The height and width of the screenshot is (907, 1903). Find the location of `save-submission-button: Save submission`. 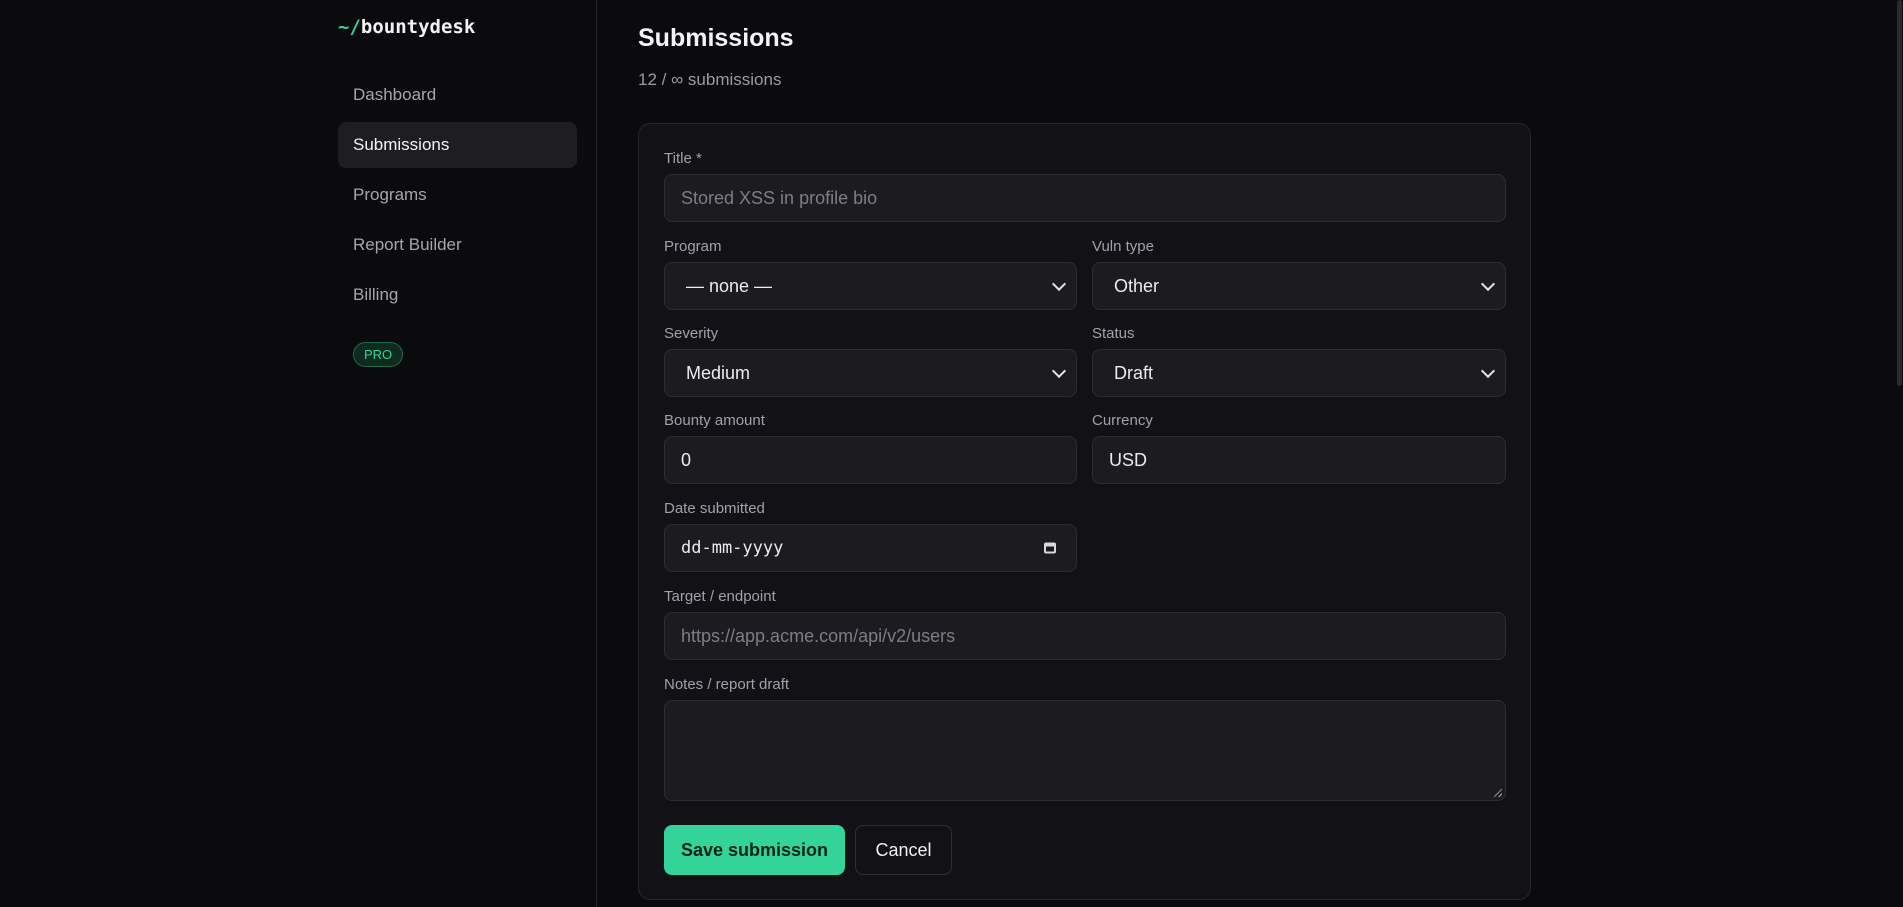

save-submission-button: Save submission is located at coordinates (754, 850).